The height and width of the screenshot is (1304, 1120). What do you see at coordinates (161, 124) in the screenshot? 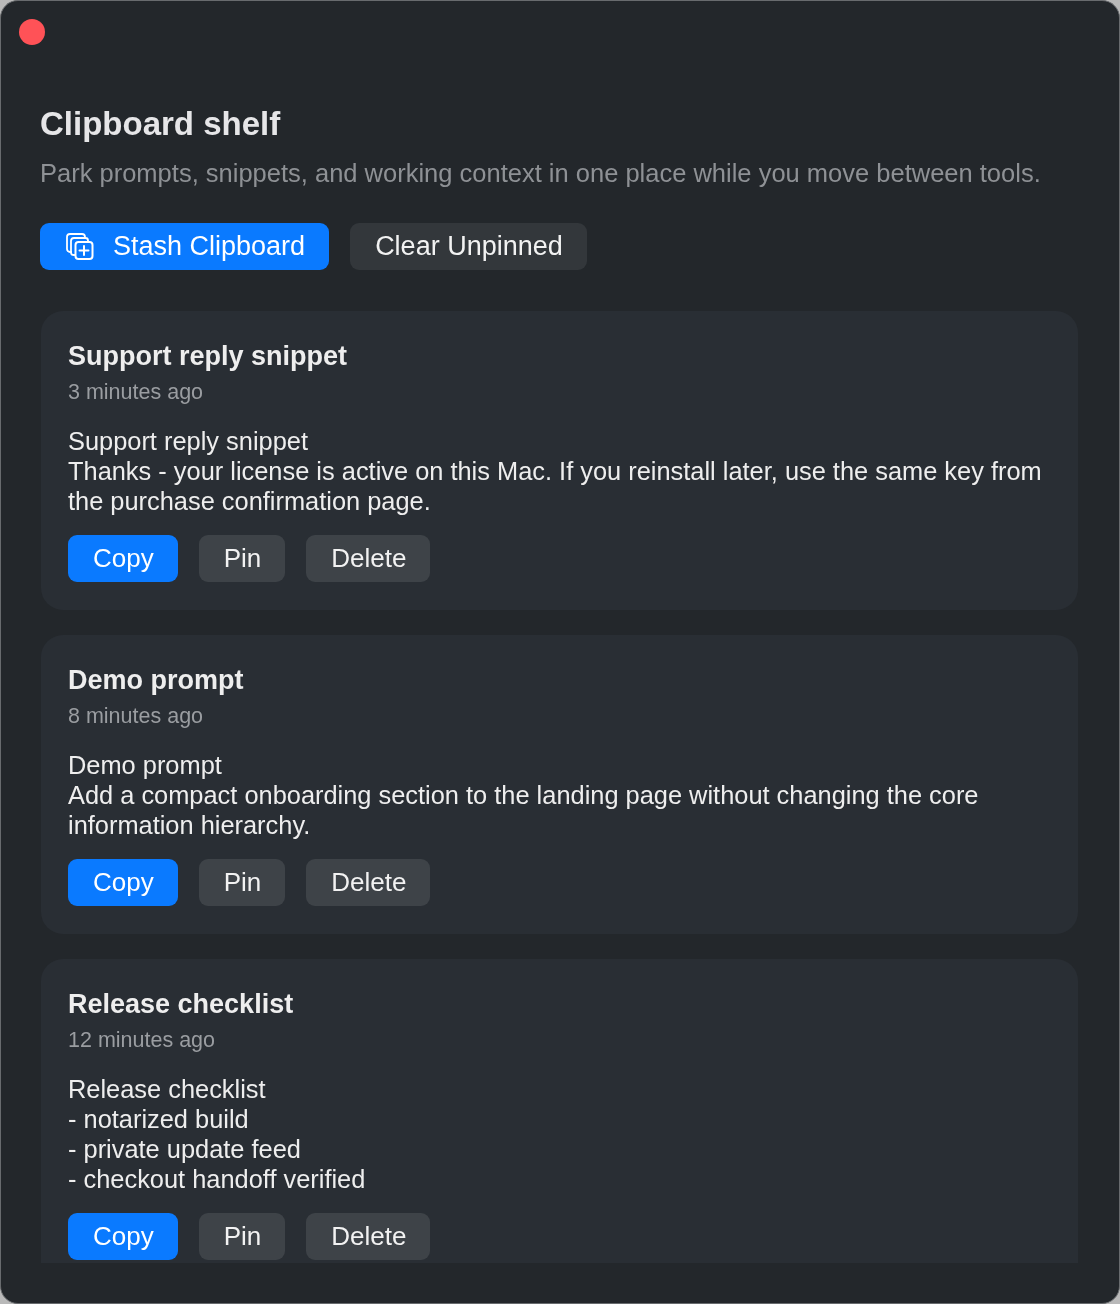
I see `window-title: Clipboard shelf` at bounding box center [161, 124].